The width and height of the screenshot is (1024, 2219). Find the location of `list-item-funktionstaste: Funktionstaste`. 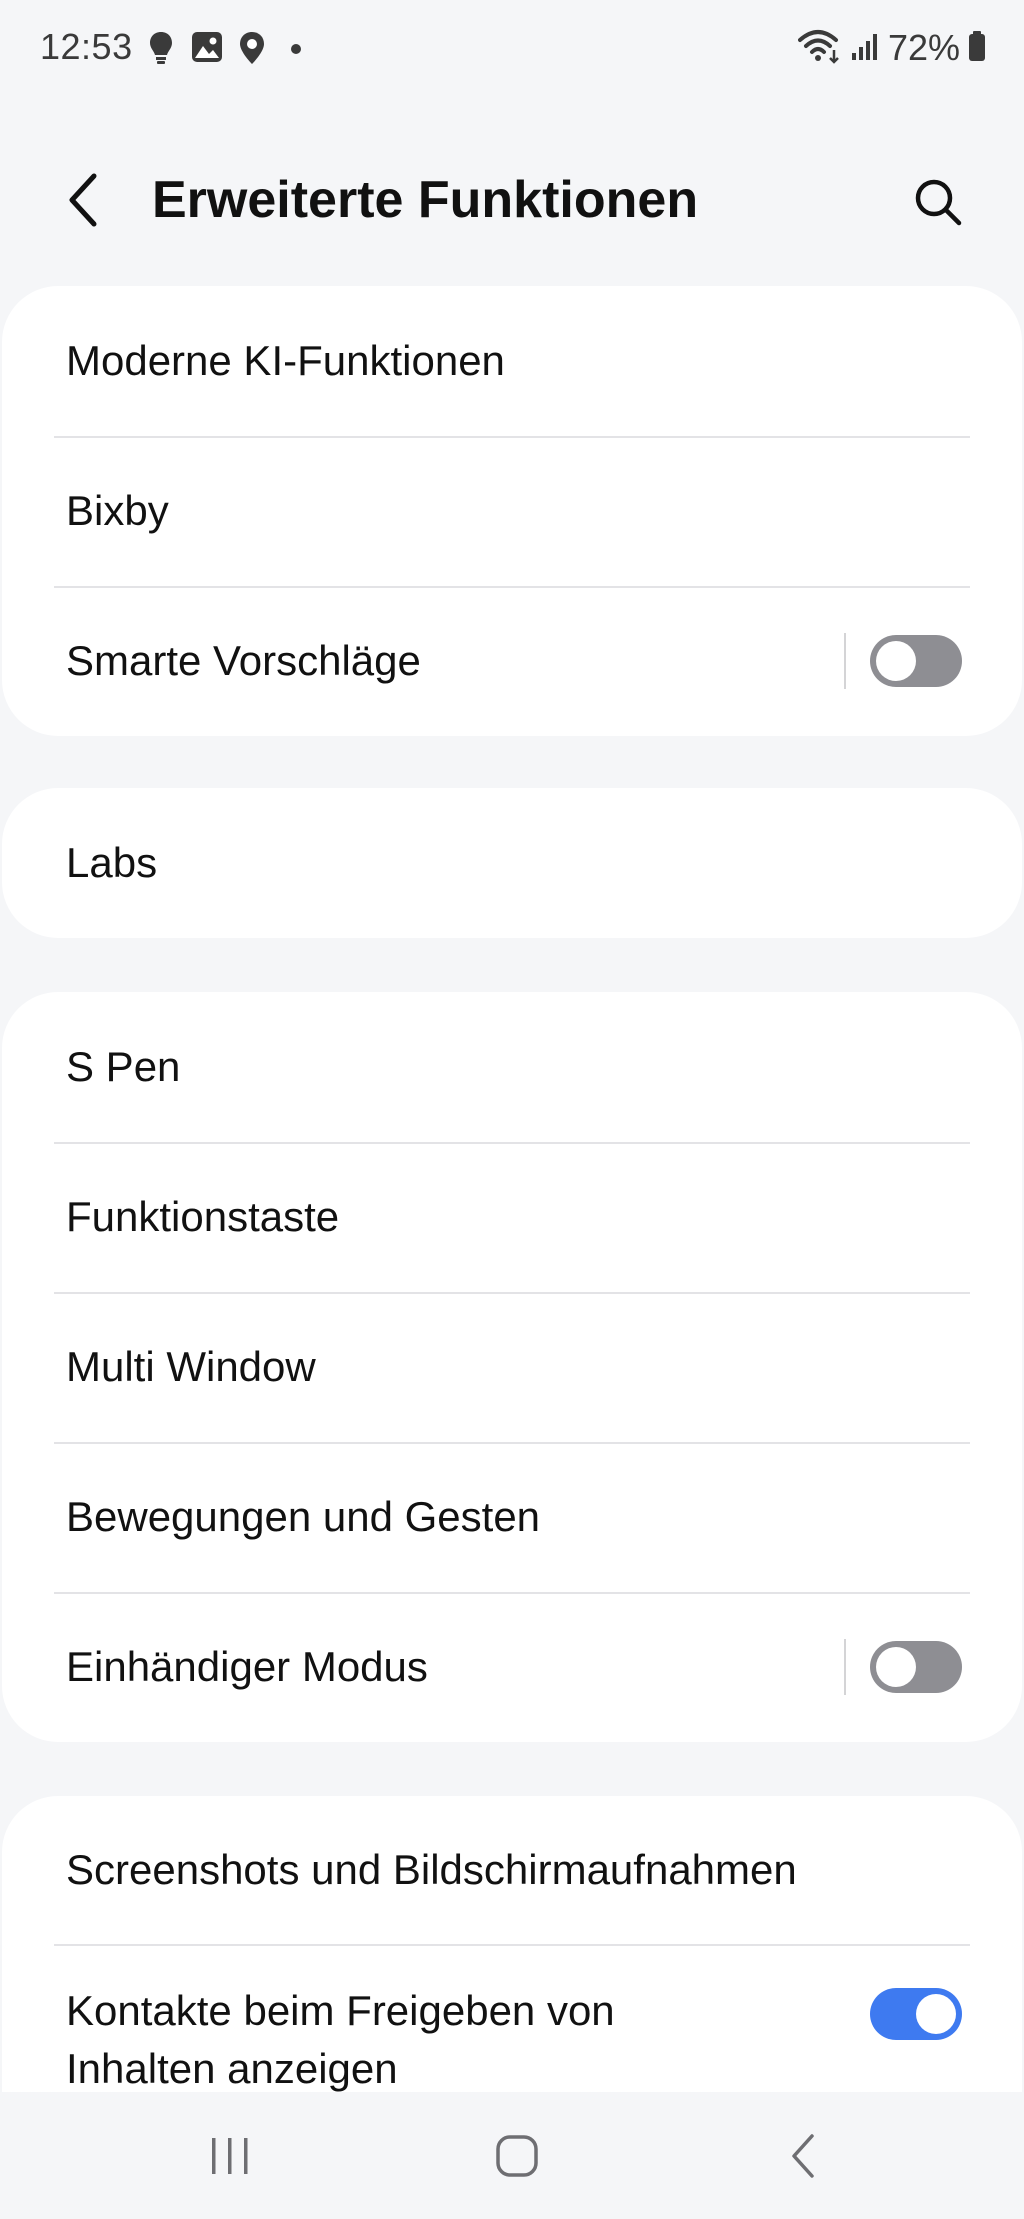

list-item-funktionstaste: Funktionstaste is located at coordinates (512, 1217).